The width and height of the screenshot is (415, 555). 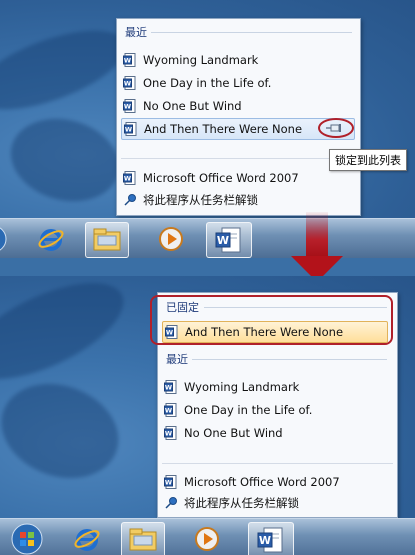 What do you see at coordinates (223, 129) in the screenshot?
I see `recent-item-label: And Then There Were None` at bounding box center [223, 129].